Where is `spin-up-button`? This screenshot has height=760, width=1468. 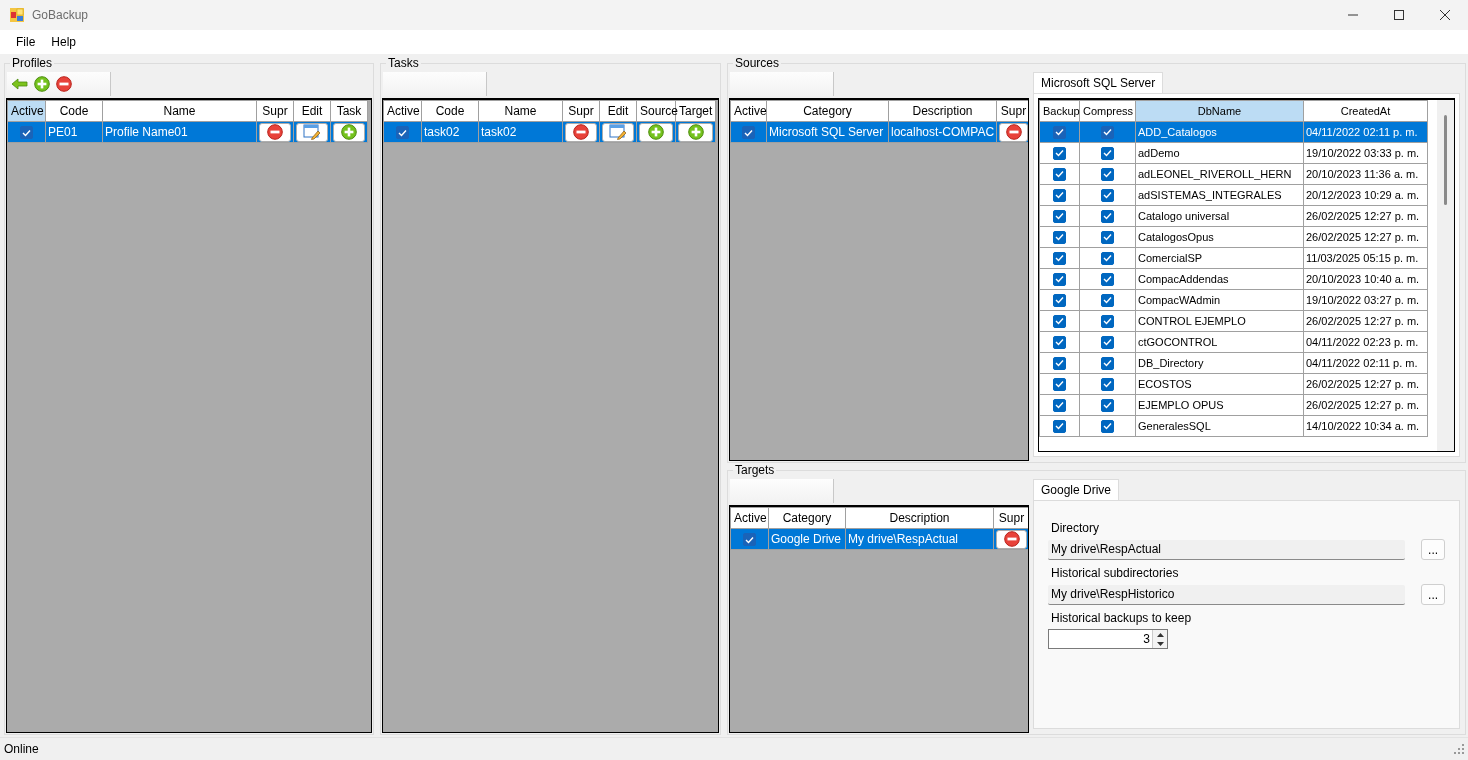
spin-up-button is located at coordinates (1159, 634).